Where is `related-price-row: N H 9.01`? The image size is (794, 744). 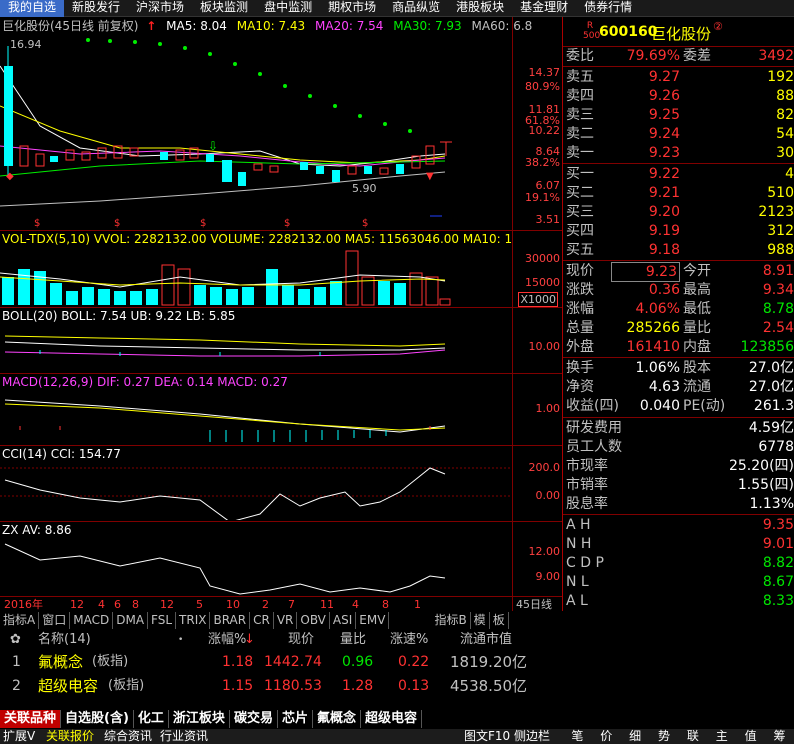
related-price-row: N H 9.01 is located at coordinates (678, 544).